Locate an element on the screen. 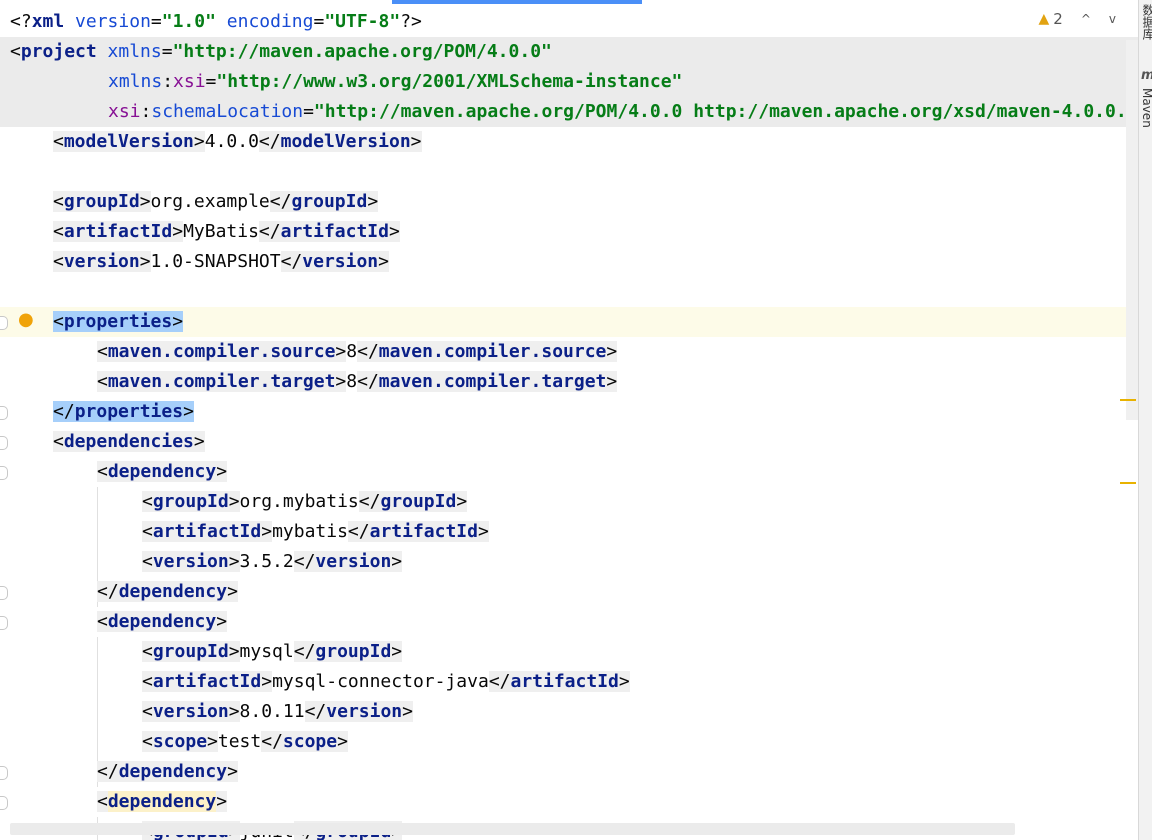 The width and height of the screenshot is (1152, 840). tag-name: modelVersion is located at coordinates (128, 141).